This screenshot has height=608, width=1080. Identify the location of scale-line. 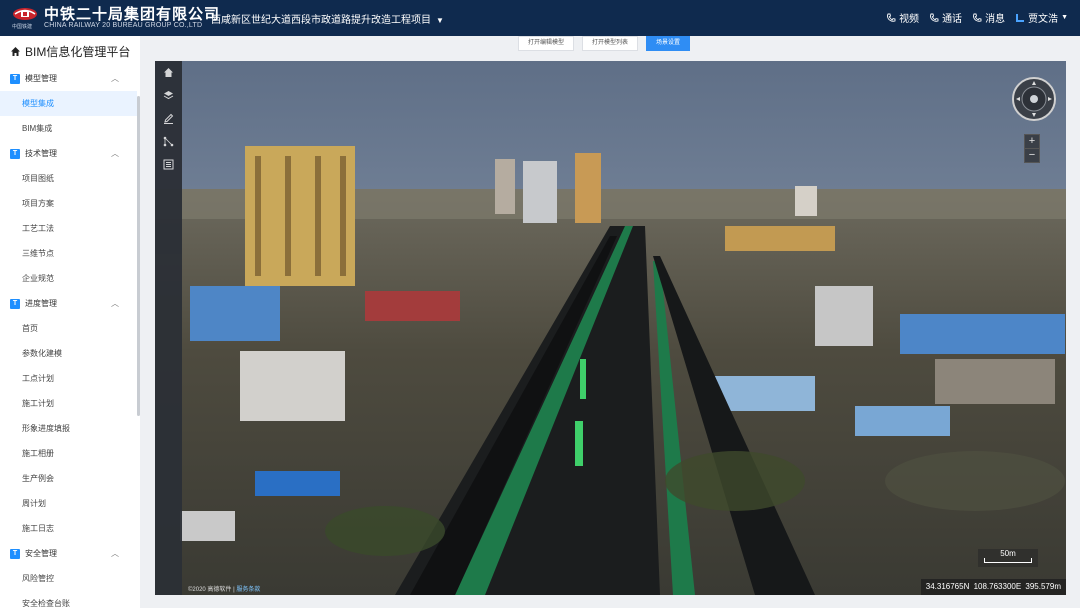
(1008, 560).